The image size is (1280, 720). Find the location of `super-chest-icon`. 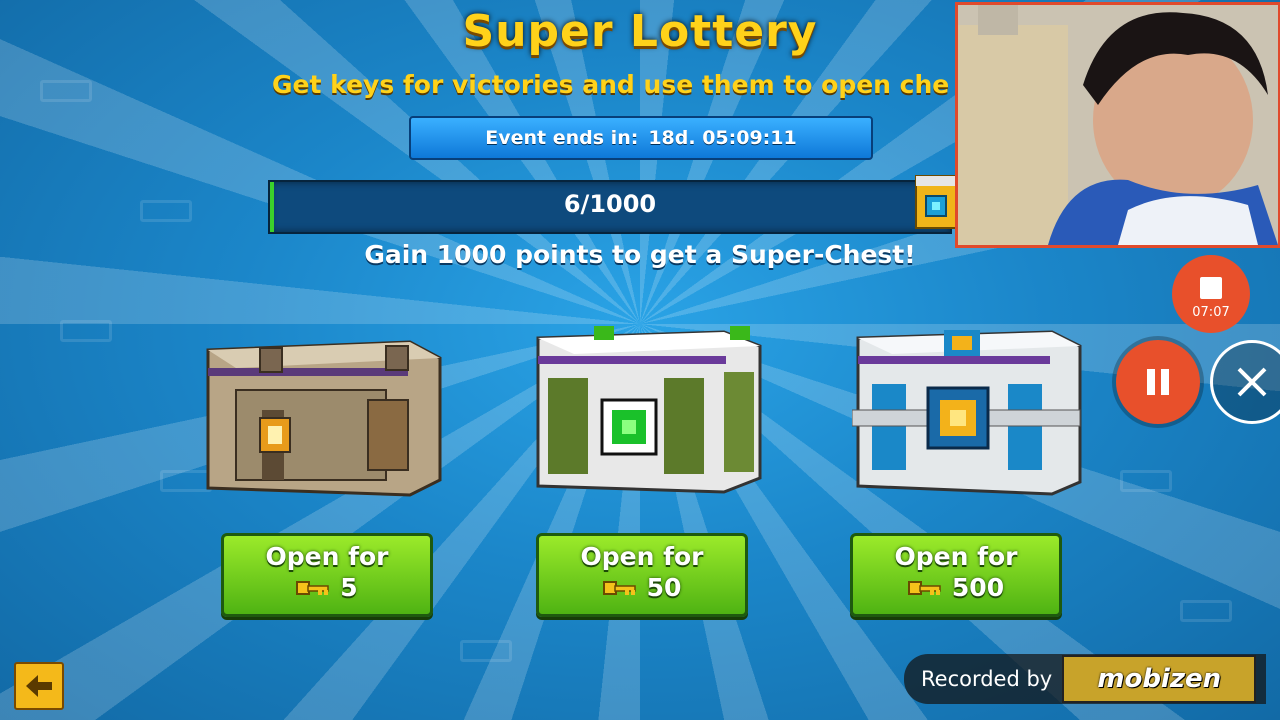

super-chest-icon is located at coordinates (936, 202).